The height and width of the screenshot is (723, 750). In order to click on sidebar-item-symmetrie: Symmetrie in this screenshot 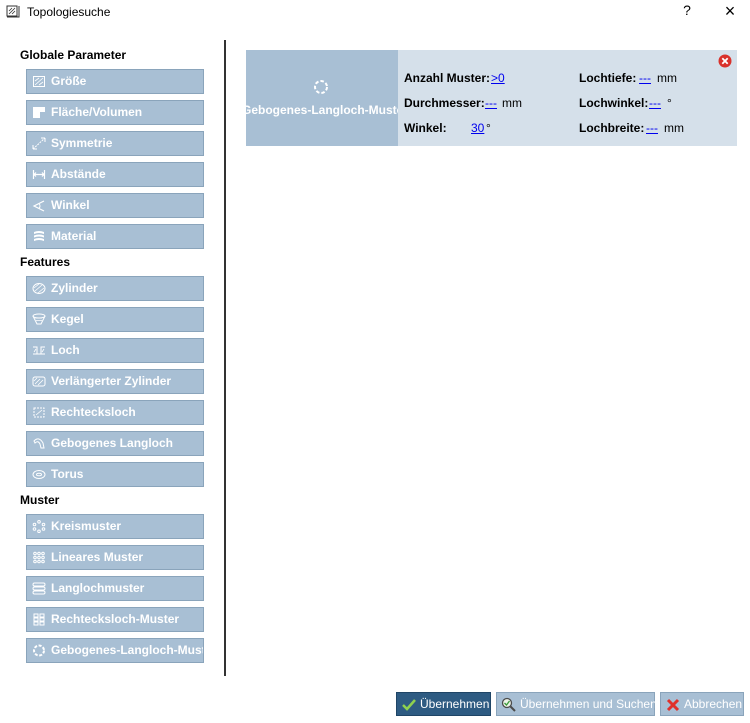, I will do `click(115, 143)`.